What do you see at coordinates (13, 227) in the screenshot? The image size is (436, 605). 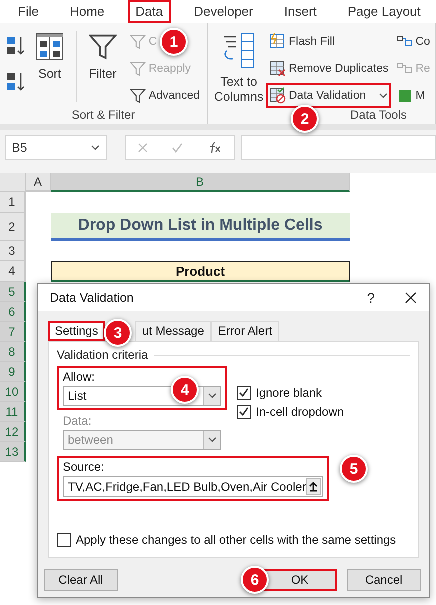 I see `row-header: 2` at bounding box center [13, 227].